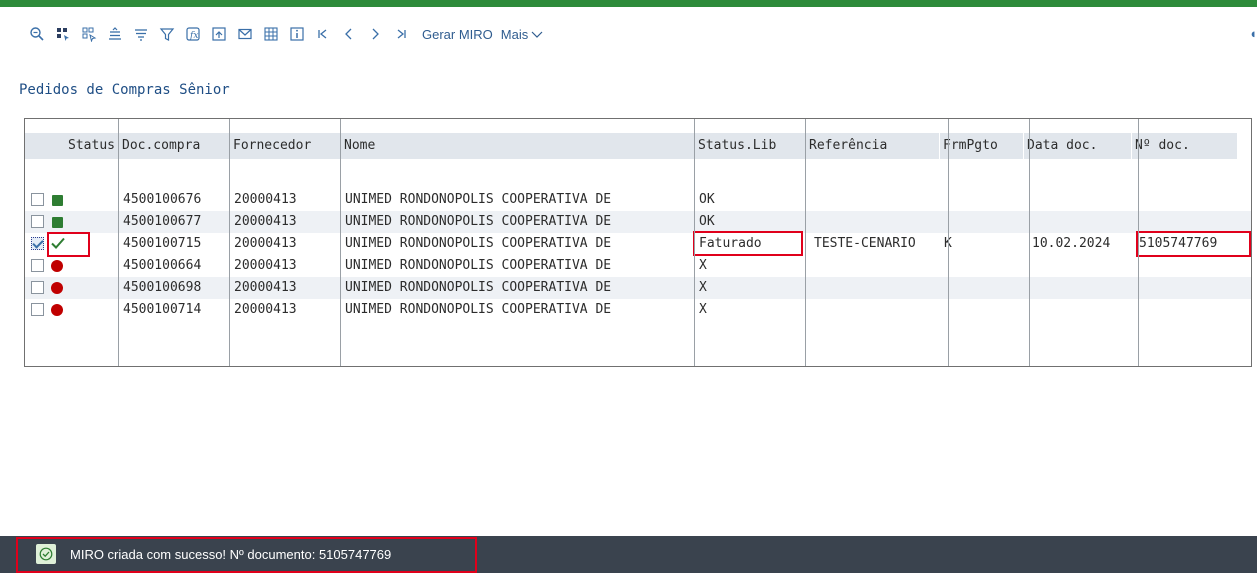 This screenshot has height=573, width=1257. Describe the element at coordinates (245, 34) in the screenshot. I see `mail-icon` at that location.